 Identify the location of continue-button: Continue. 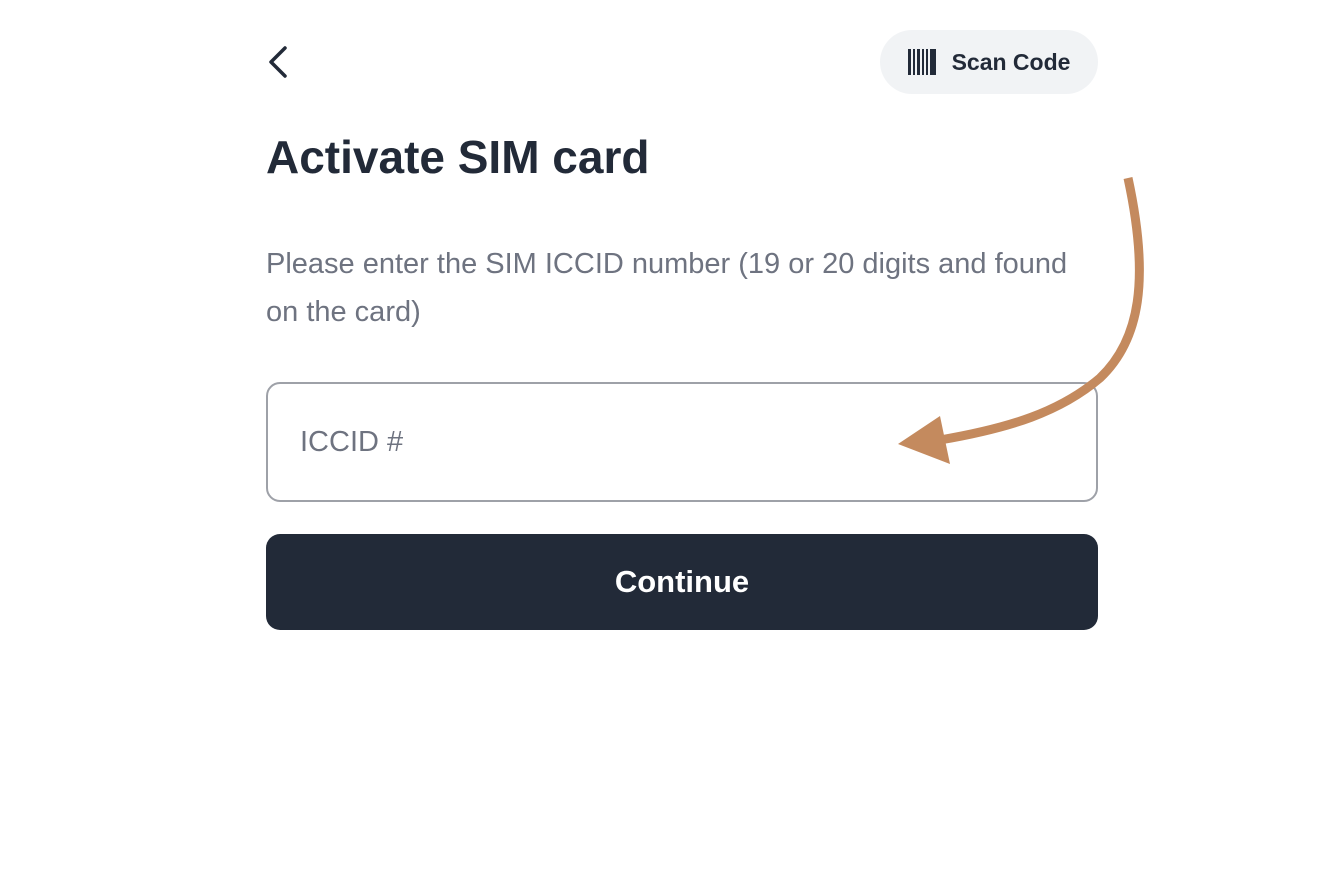
(682, 582).